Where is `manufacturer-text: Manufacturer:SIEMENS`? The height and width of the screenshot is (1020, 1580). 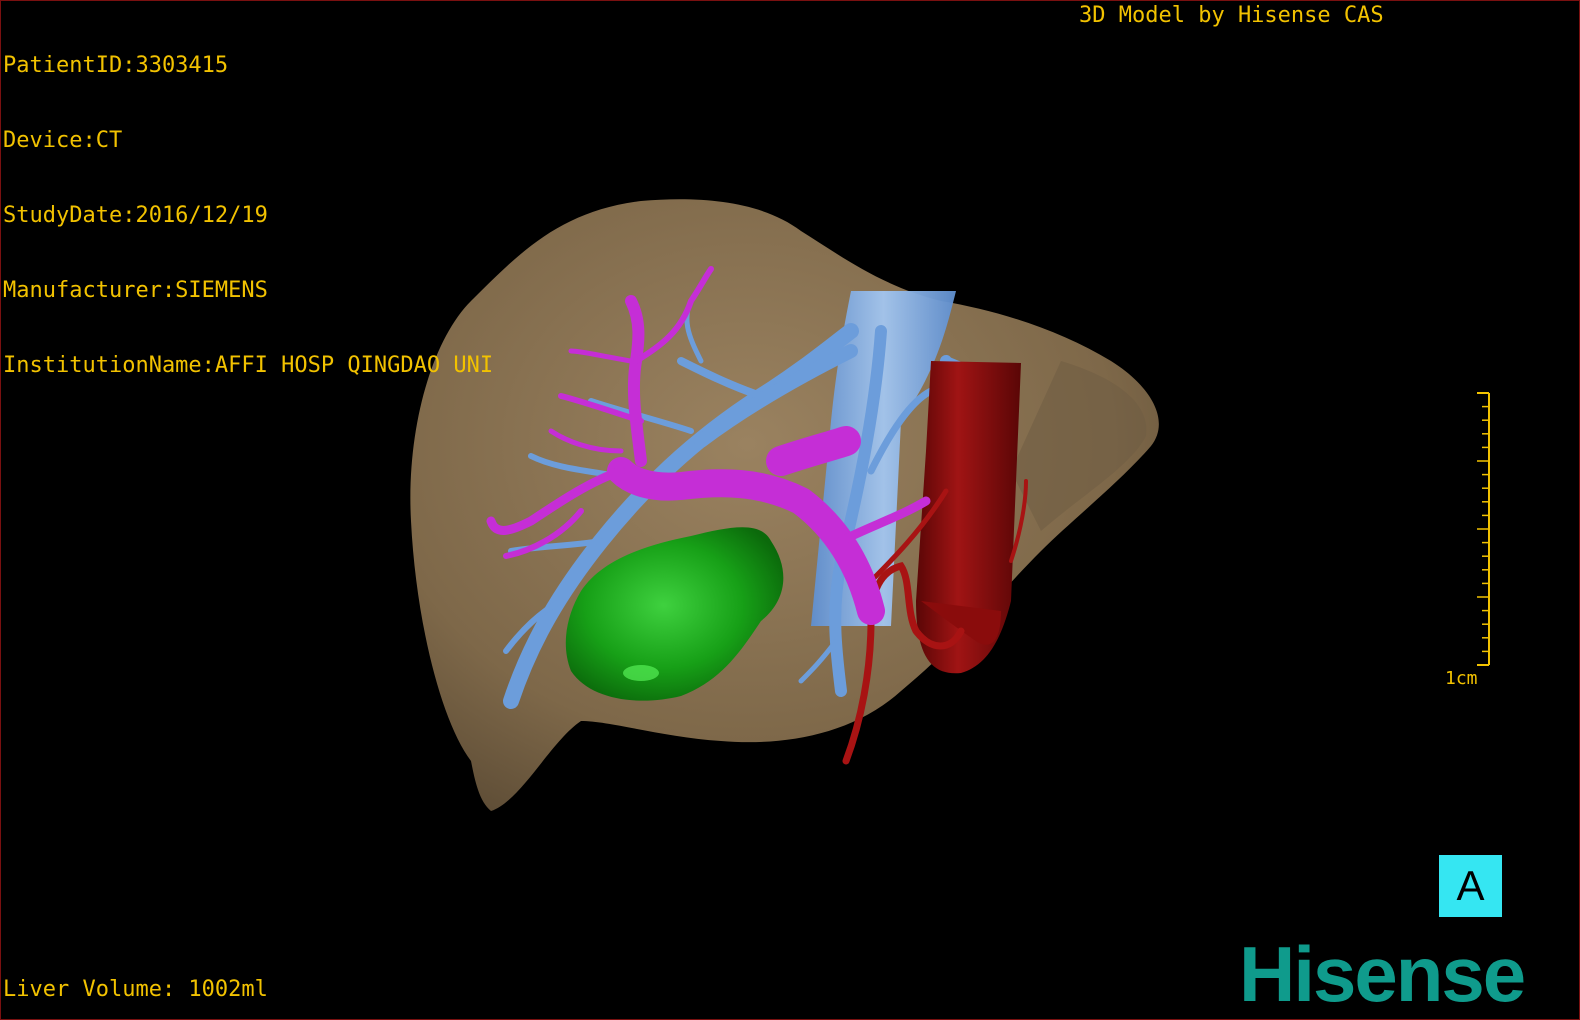
manufacturer-text: Manufacturer:SIEMENS is located at coordinates (135, 290).